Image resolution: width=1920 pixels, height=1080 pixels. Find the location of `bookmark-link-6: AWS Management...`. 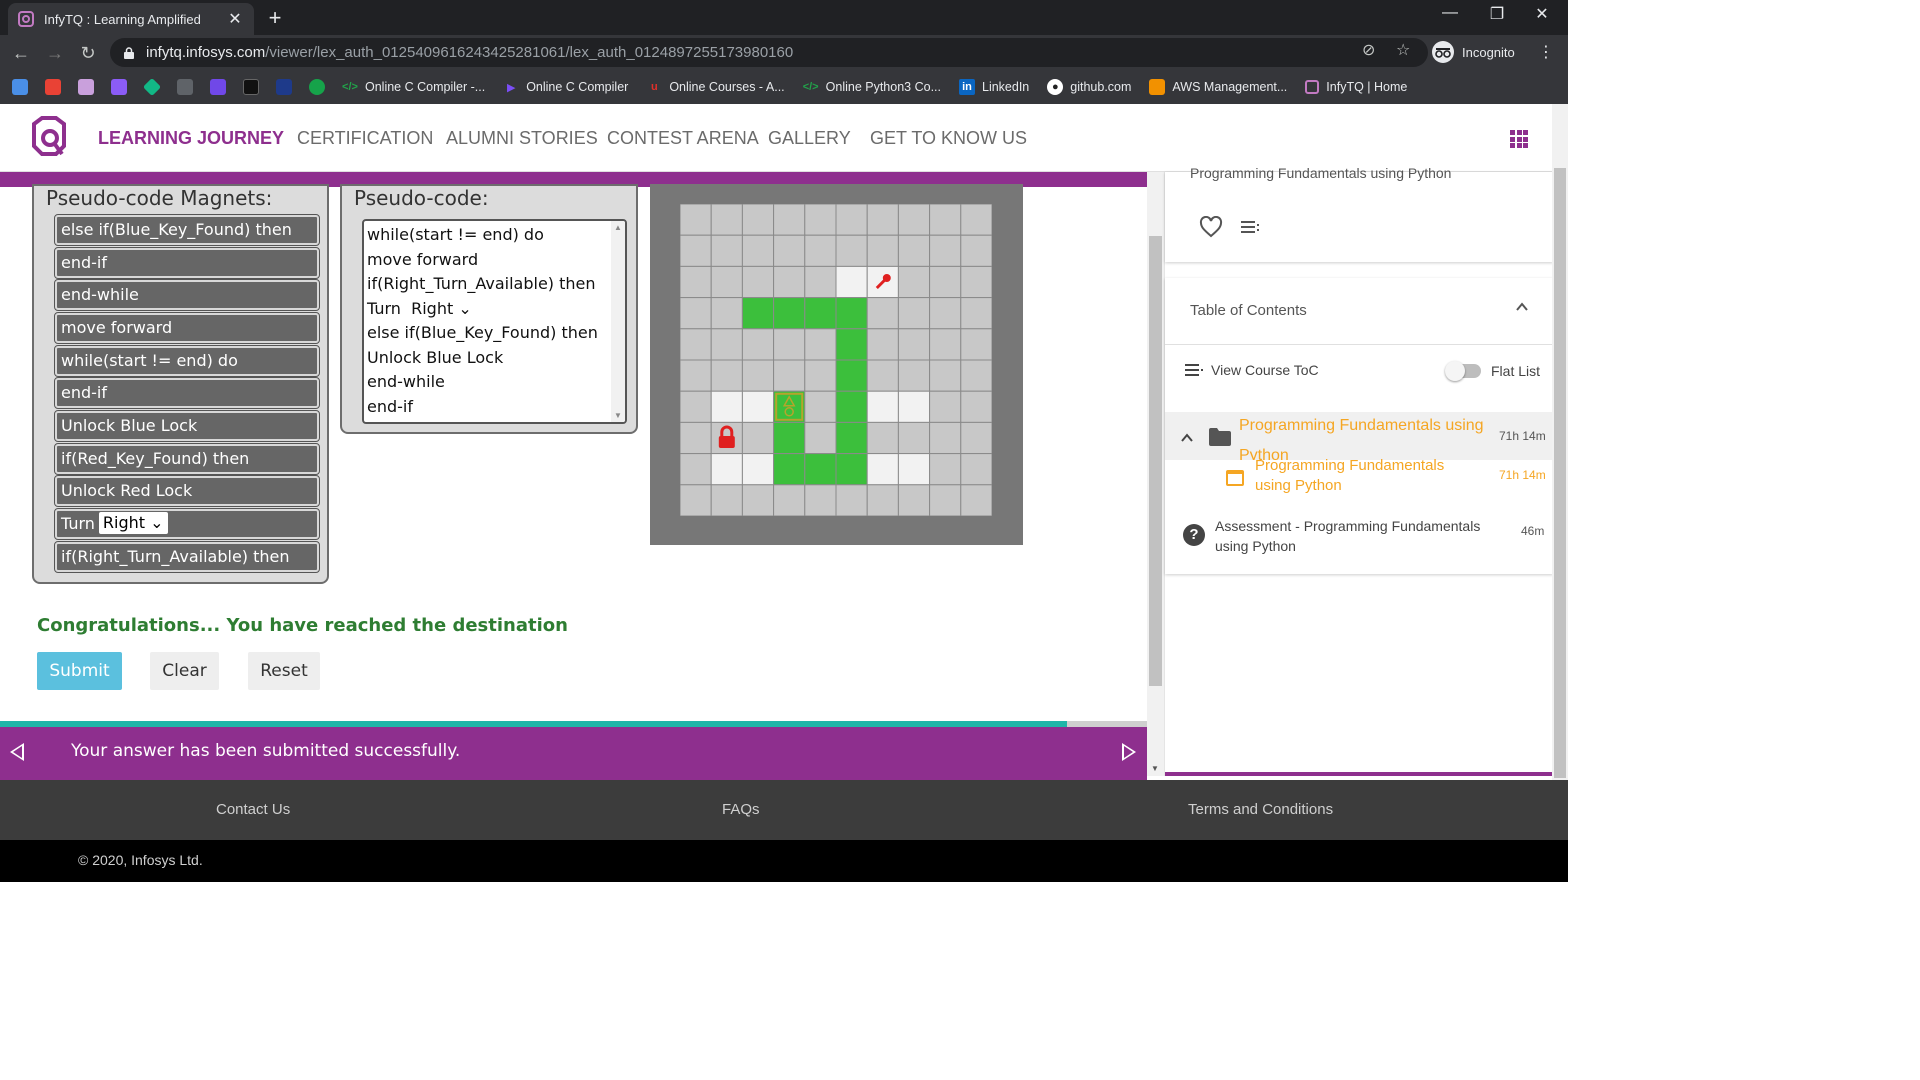

bookmark-link-6: AWS Management... is located at coordinates (1218, 87).